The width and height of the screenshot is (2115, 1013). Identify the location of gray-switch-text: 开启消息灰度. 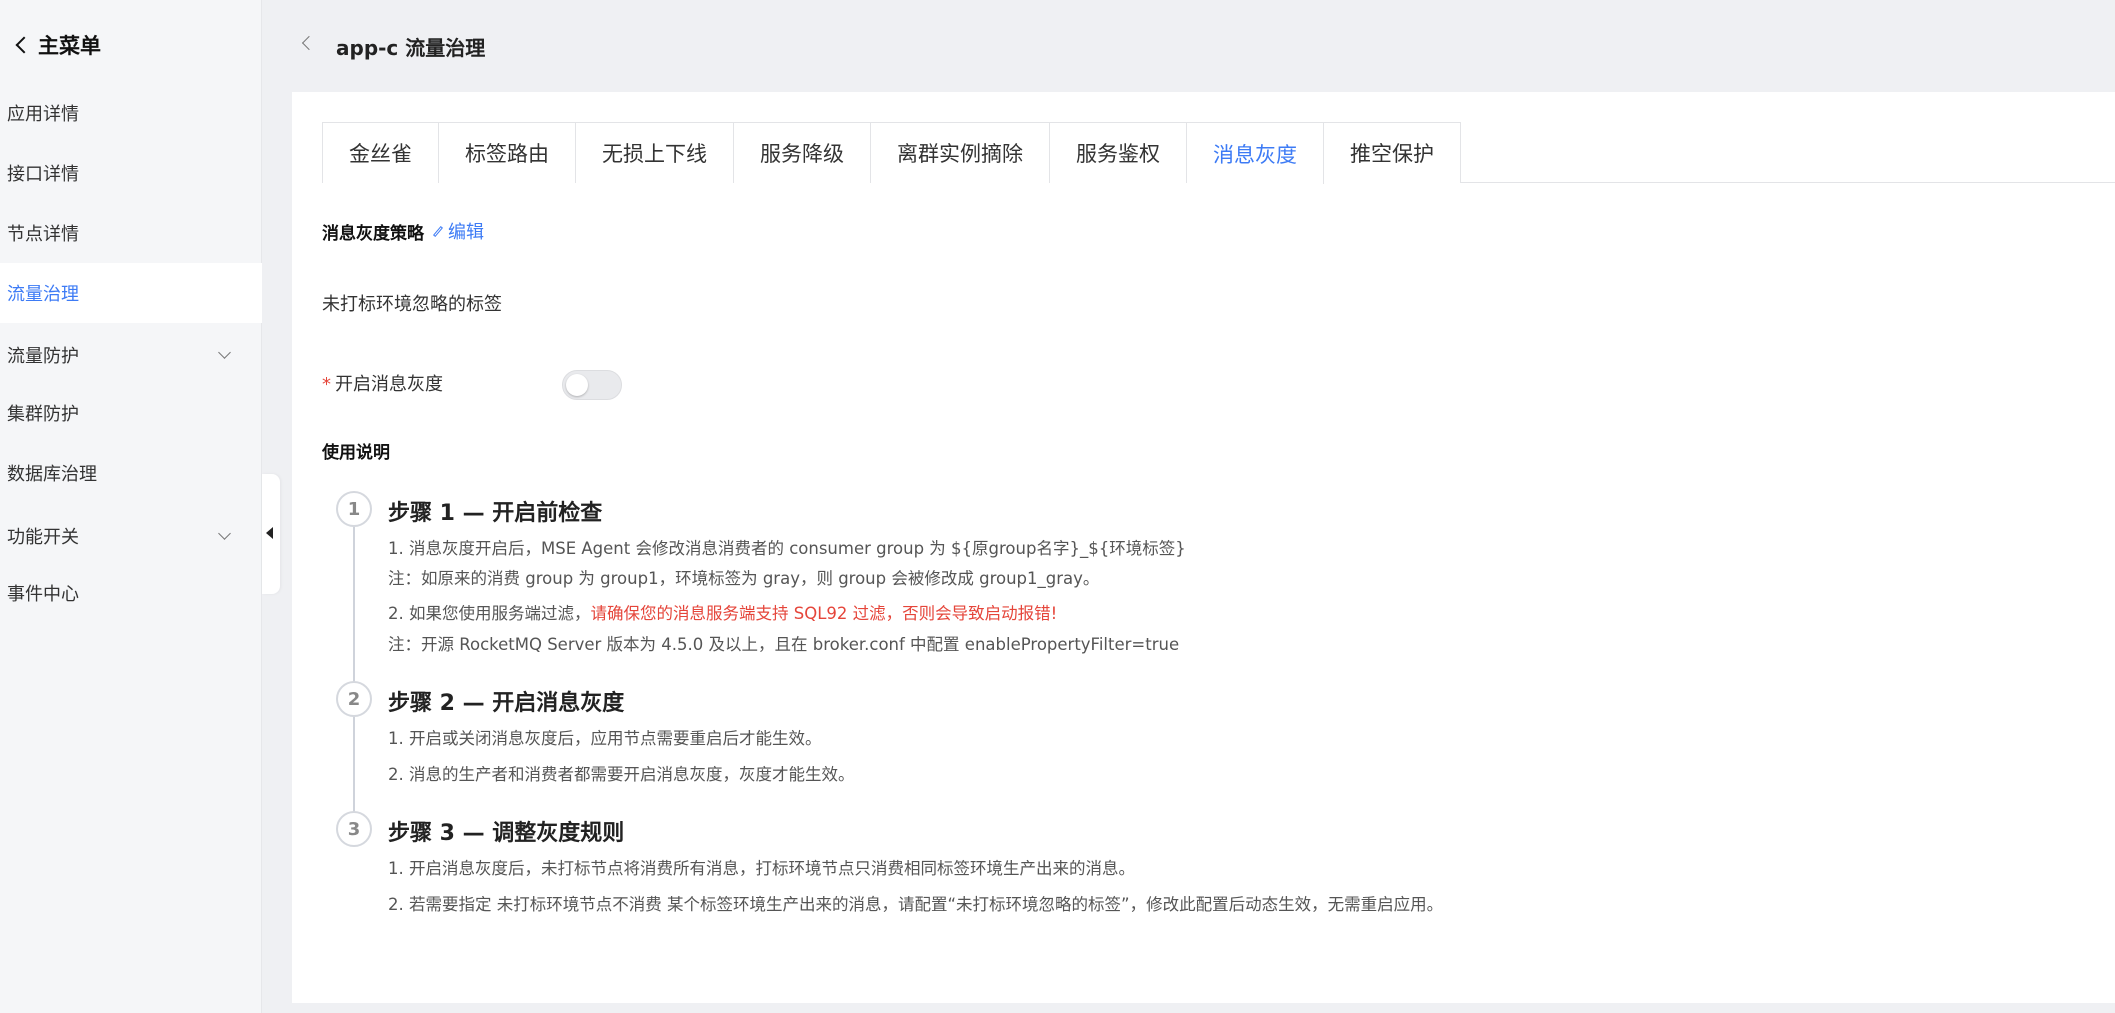
(389, 384).